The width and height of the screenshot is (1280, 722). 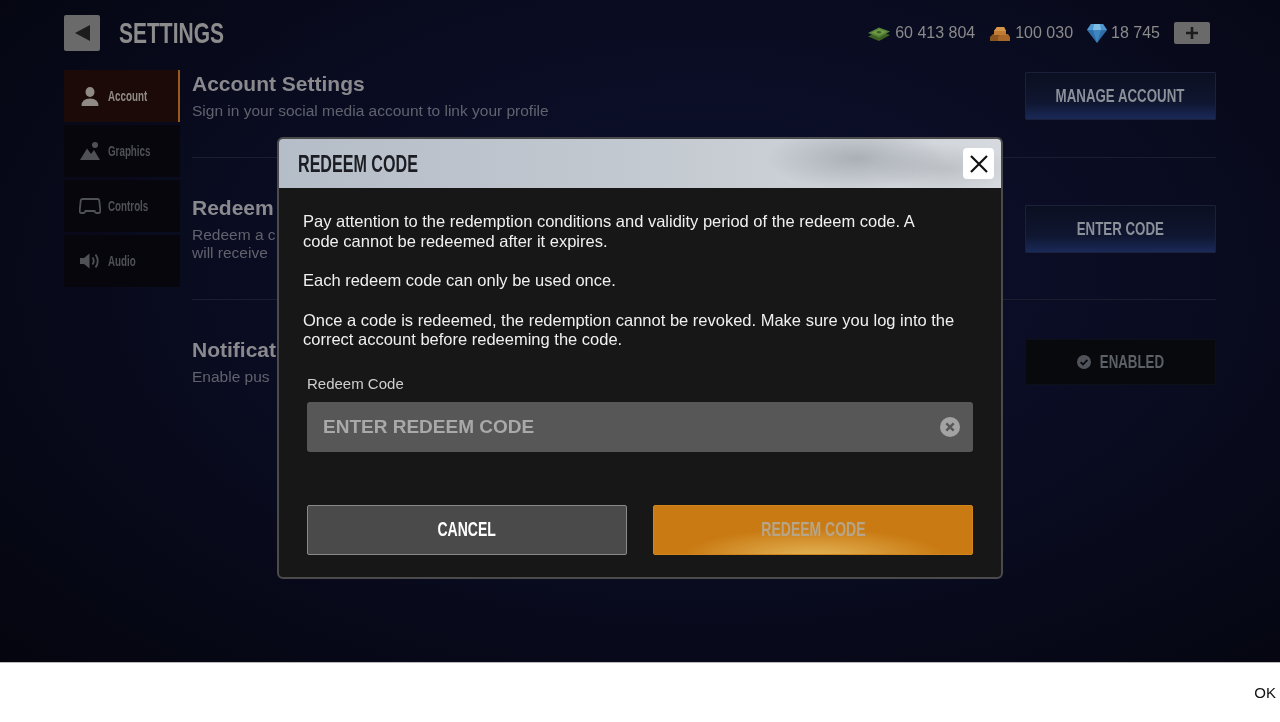 I want to click on clear-button, so click(x=950, y=426).